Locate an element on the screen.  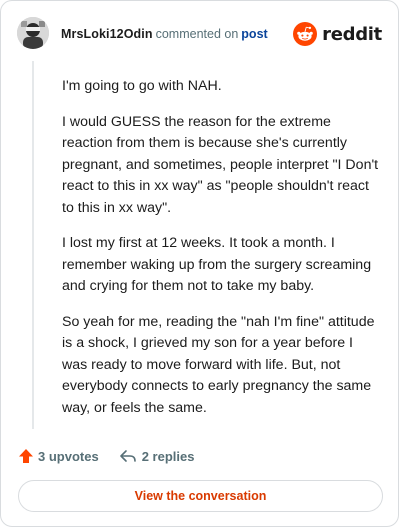
comment-header: MrsLoki12Odin commented on post reddit is located at coordinates (199, 33).